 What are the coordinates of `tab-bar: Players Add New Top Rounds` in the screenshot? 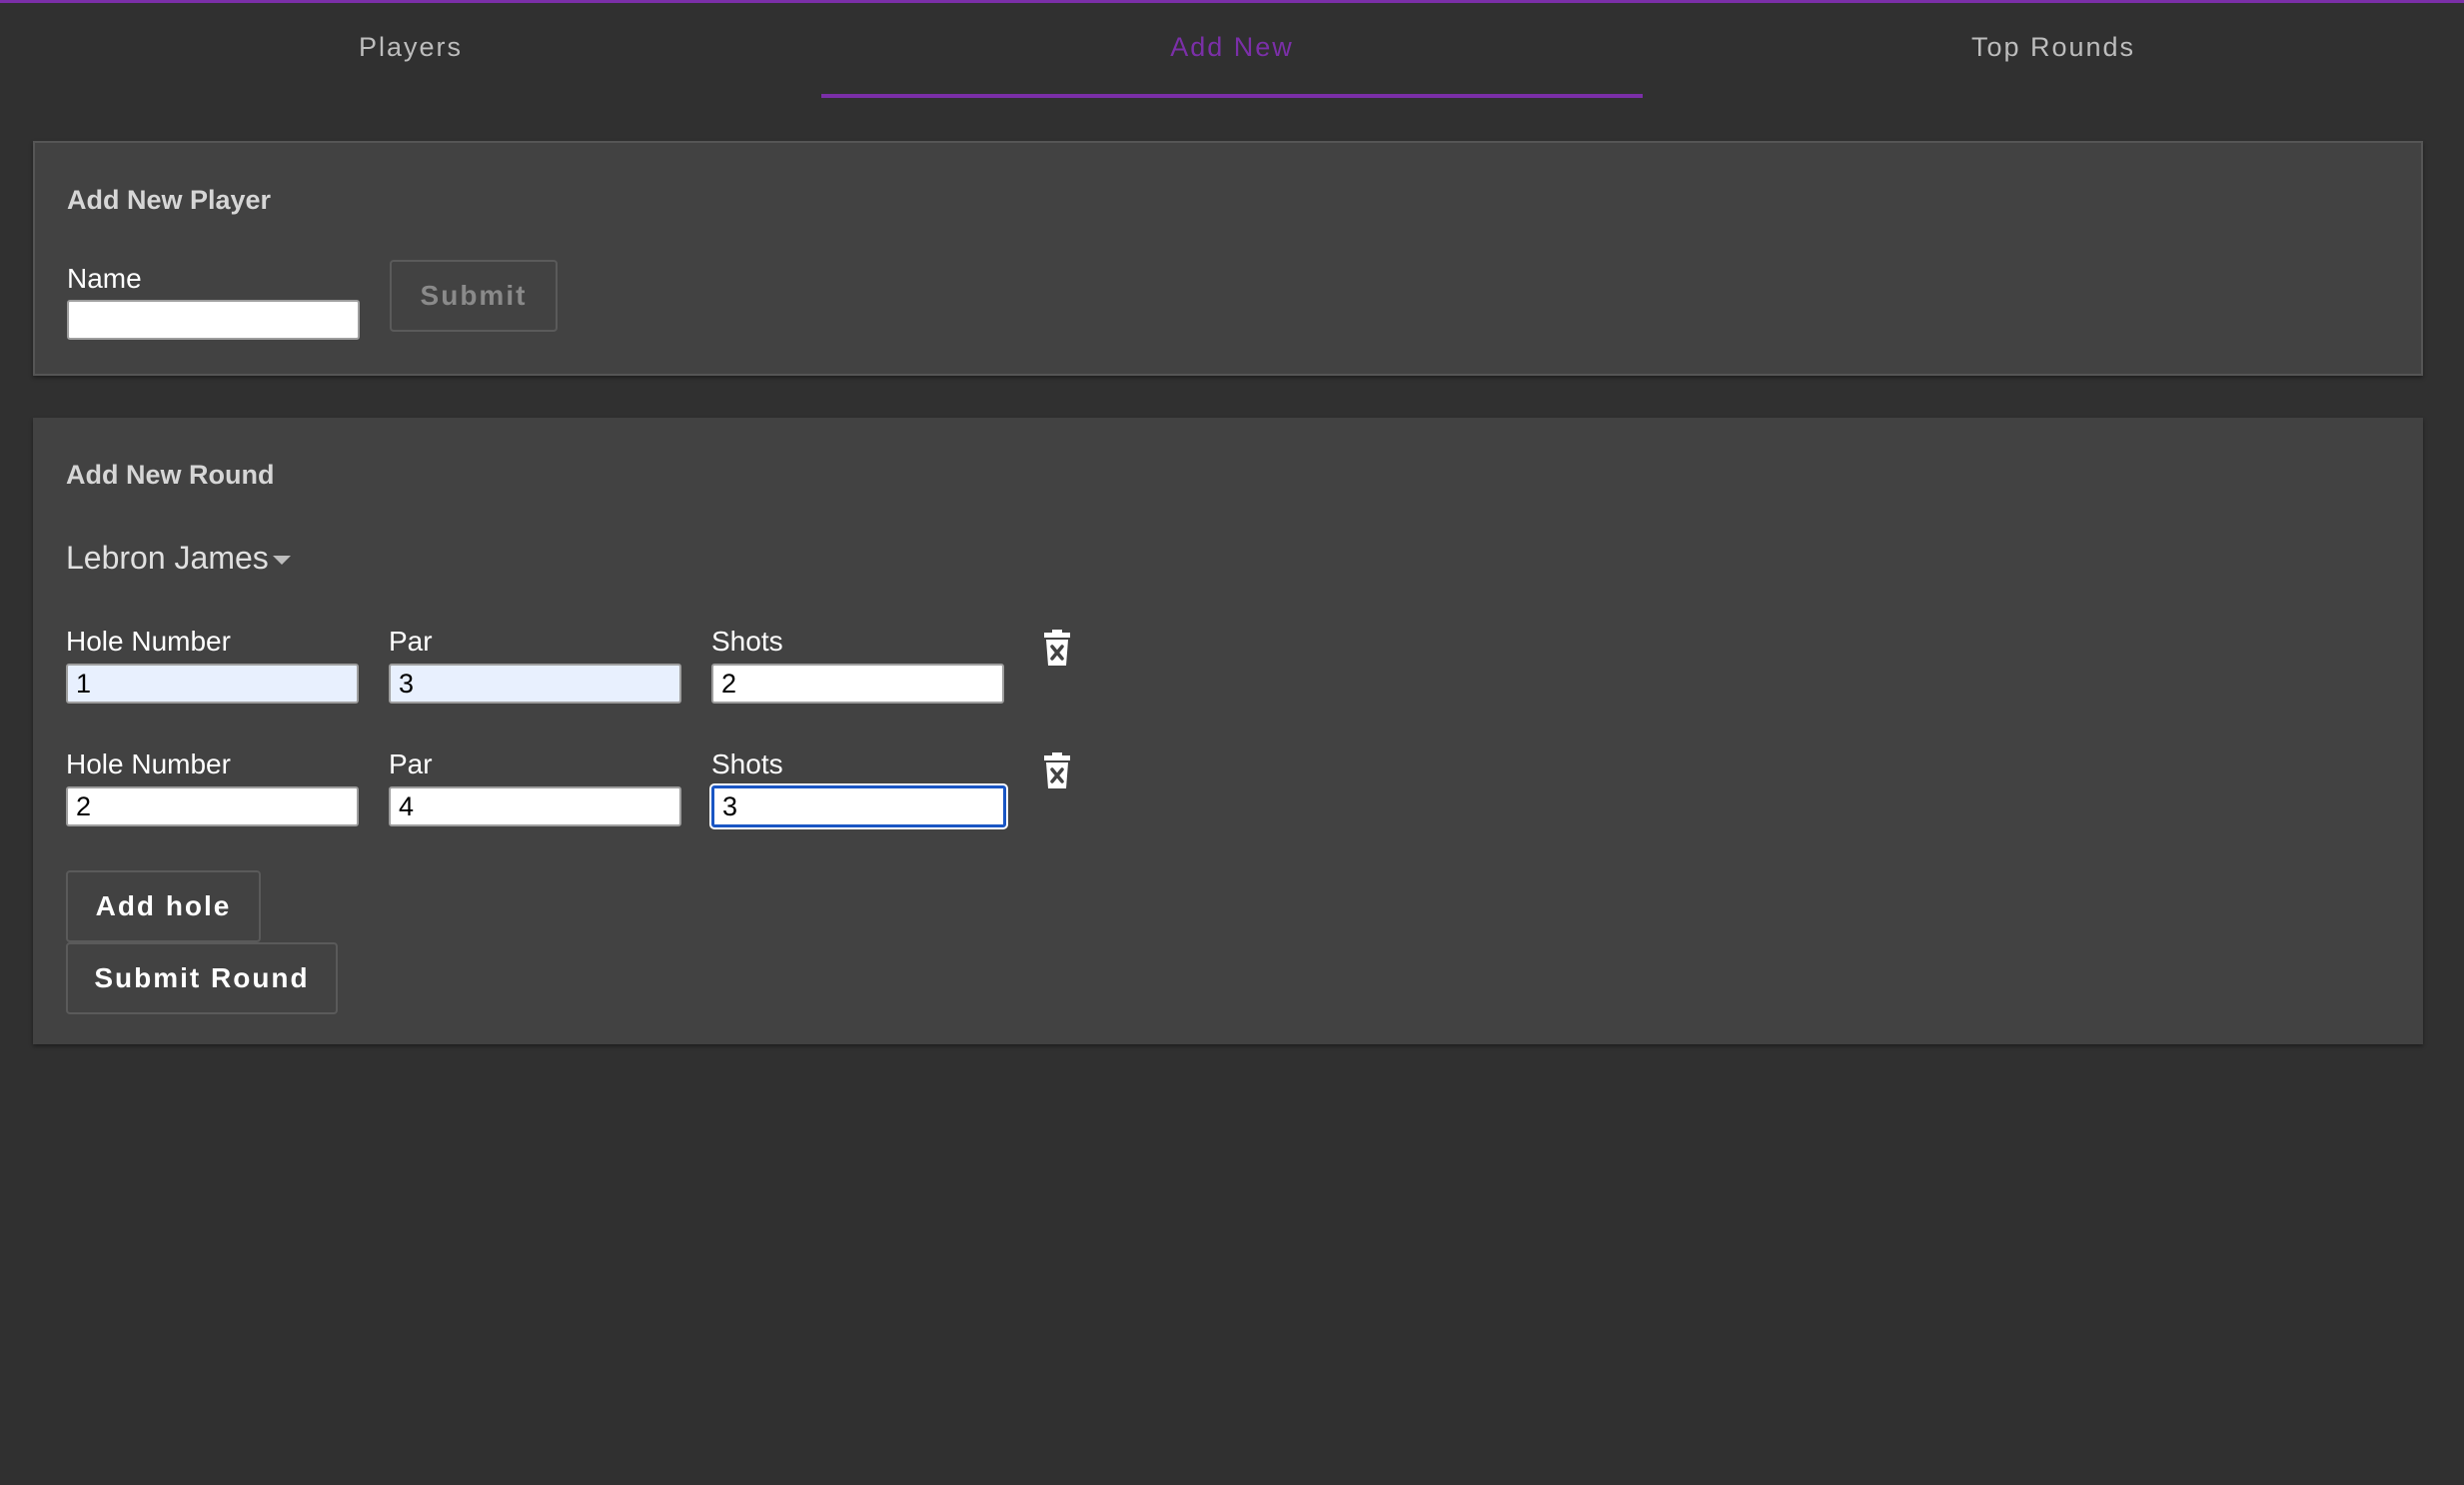 It's located at (1232, 50).